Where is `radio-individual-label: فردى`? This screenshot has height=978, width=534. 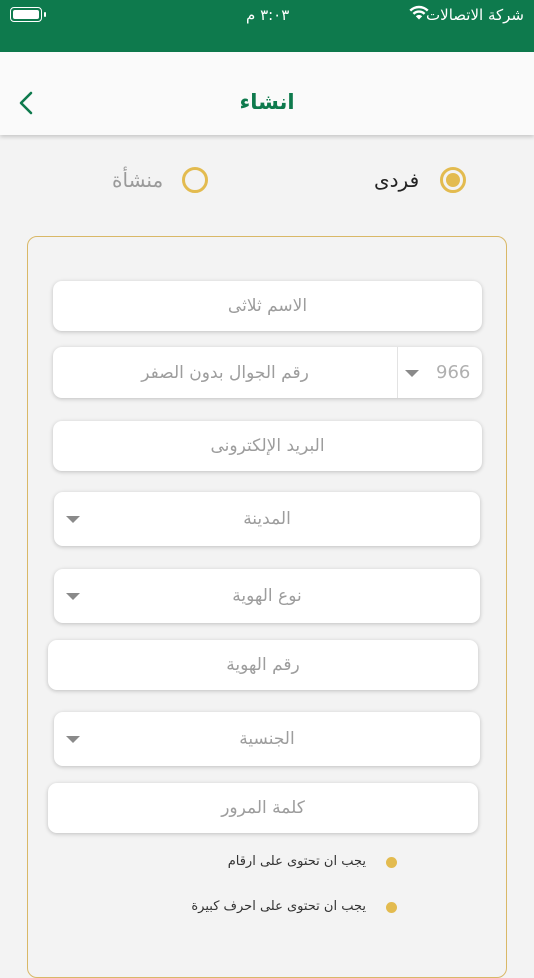 radio-individual-label: فردى is located at coordinates (397, 180).